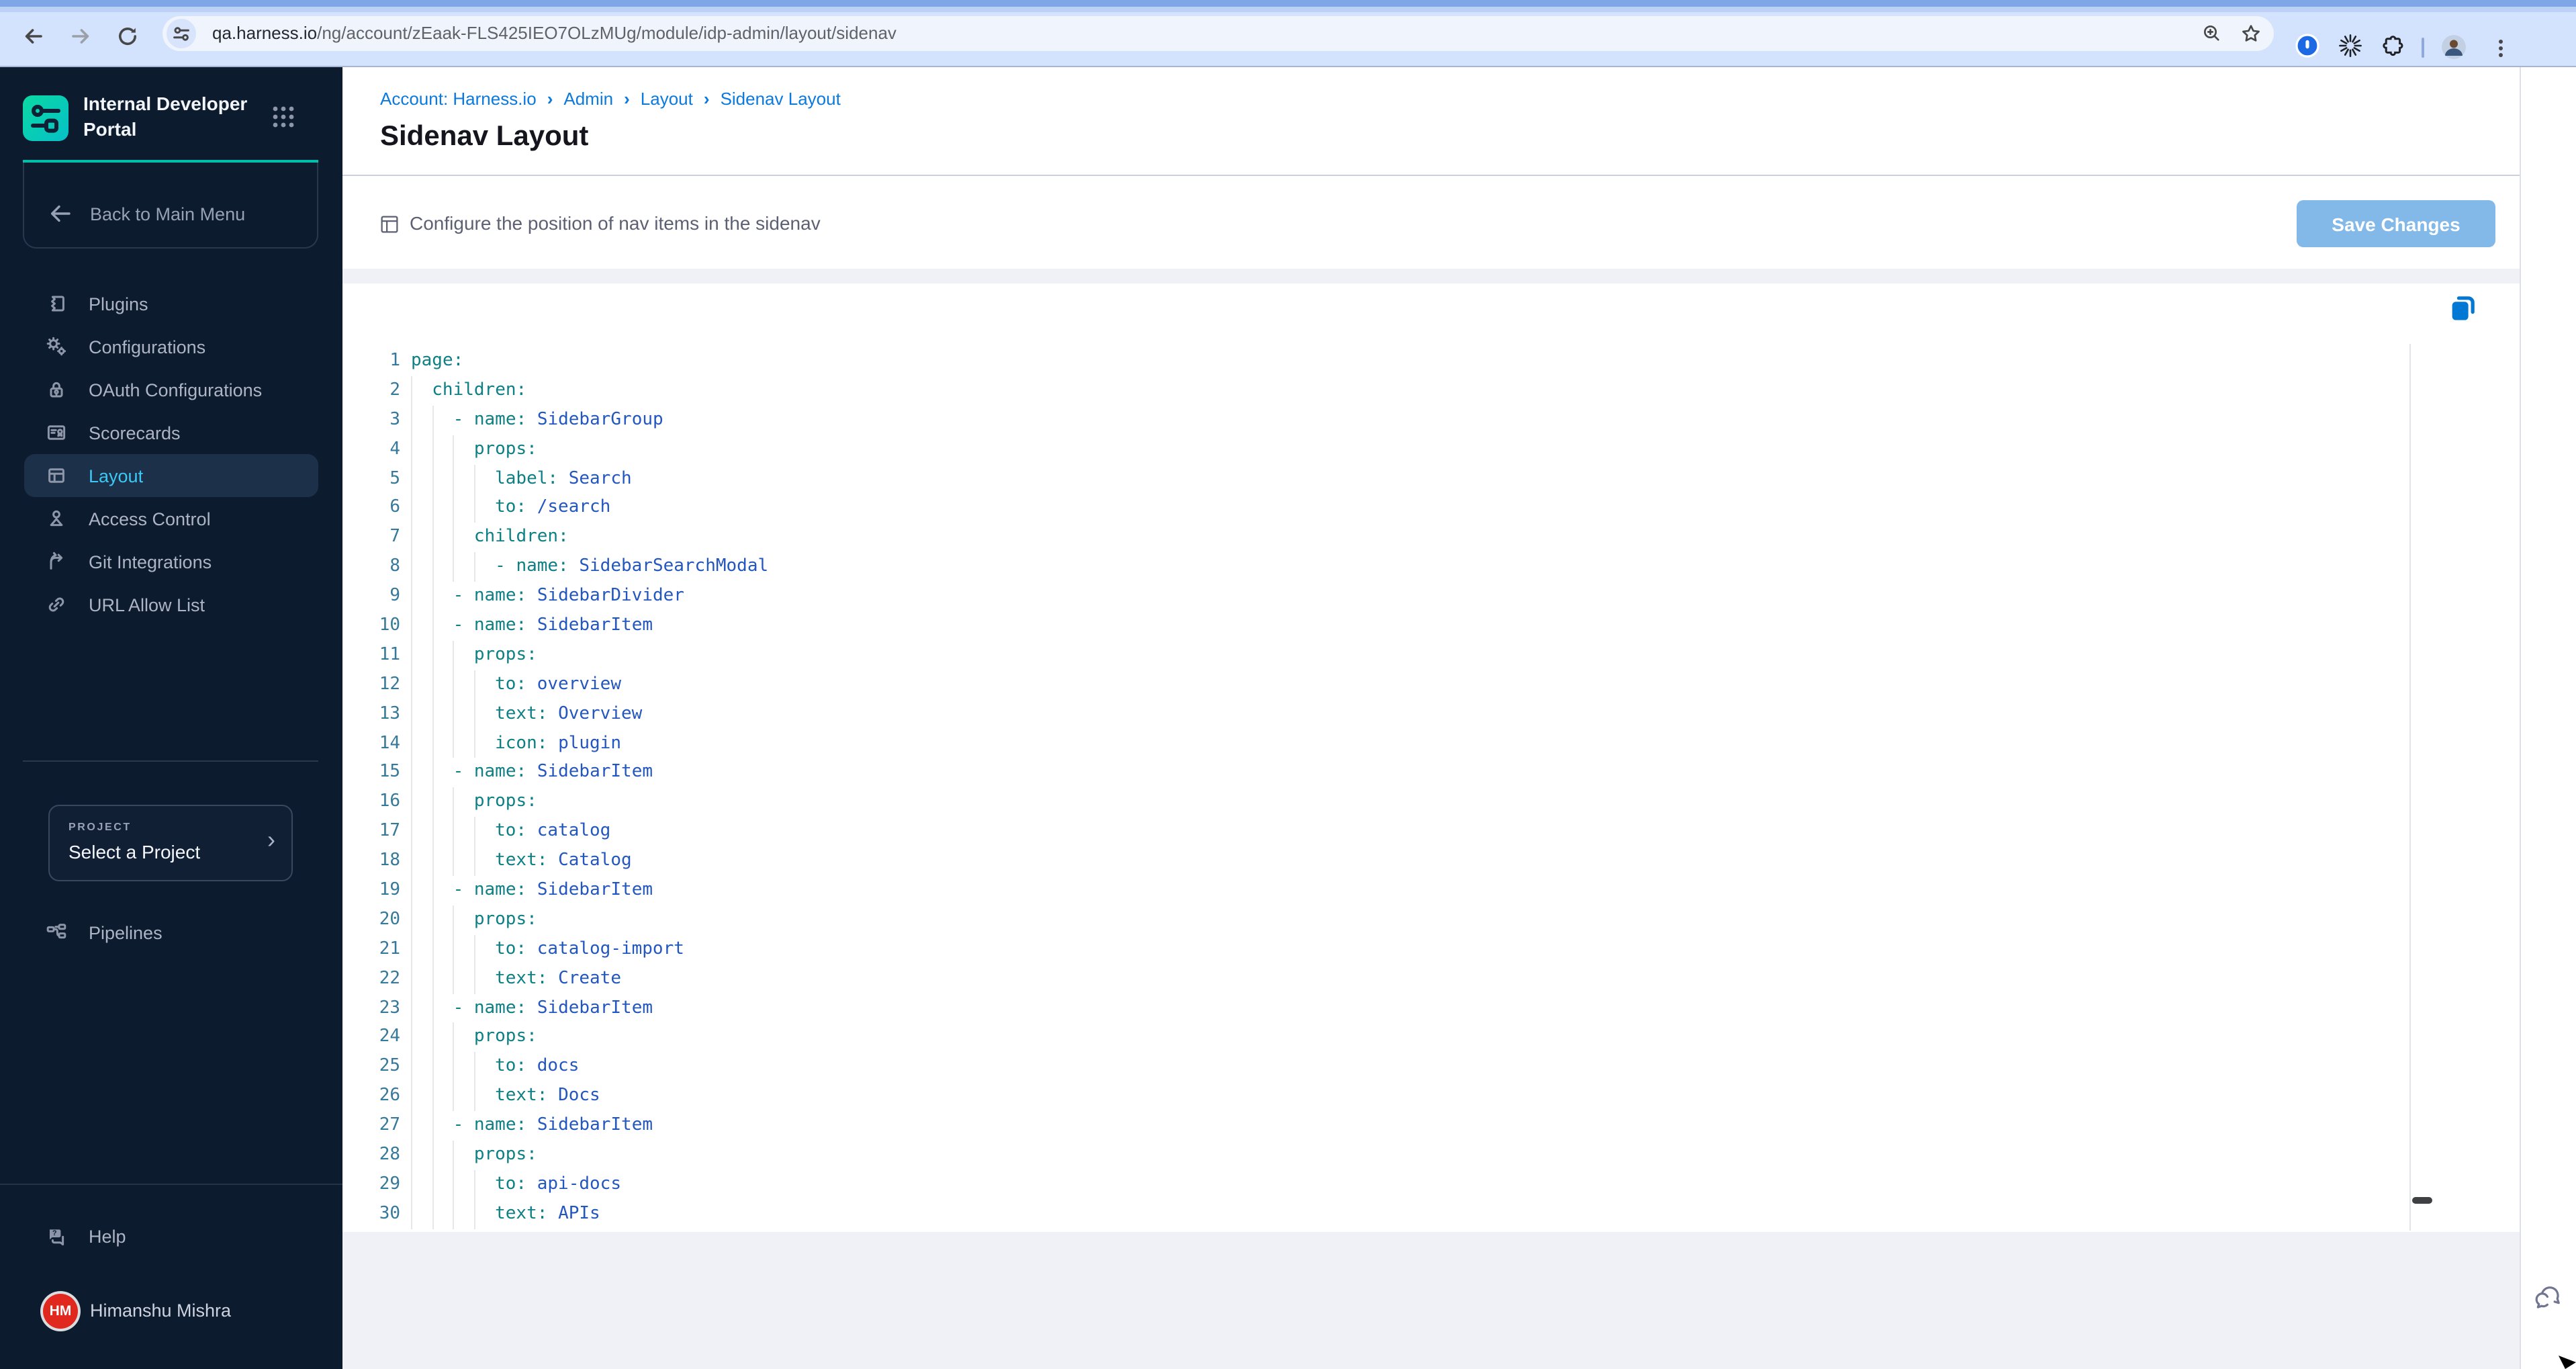  Describe the element at coordinates (1377, 861) in the screenshot. I see `code-line: 18 text: Catalog` at that location.